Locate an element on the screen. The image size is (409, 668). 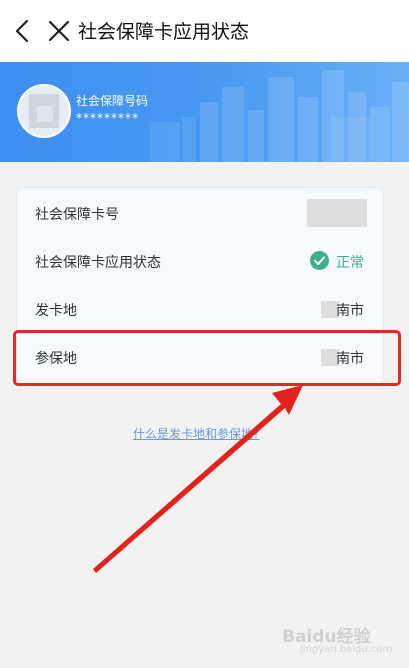
row-card-status: 社会保障卡应用状态 正常 is located at coordinates (200, 262).